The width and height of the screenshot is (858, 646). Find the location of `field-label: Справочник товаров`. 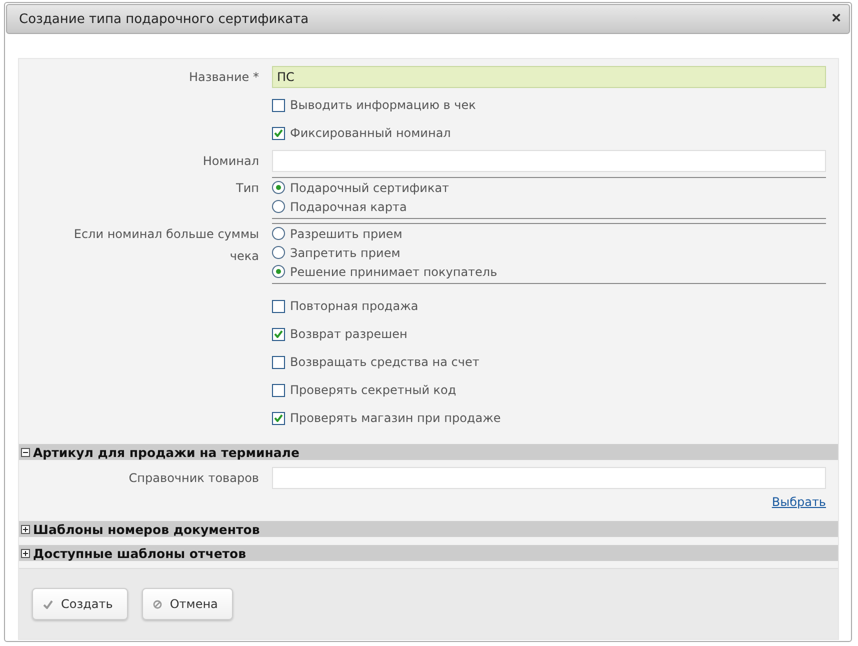

field-label: Справочник товаров is located at coordinates (193, 478).